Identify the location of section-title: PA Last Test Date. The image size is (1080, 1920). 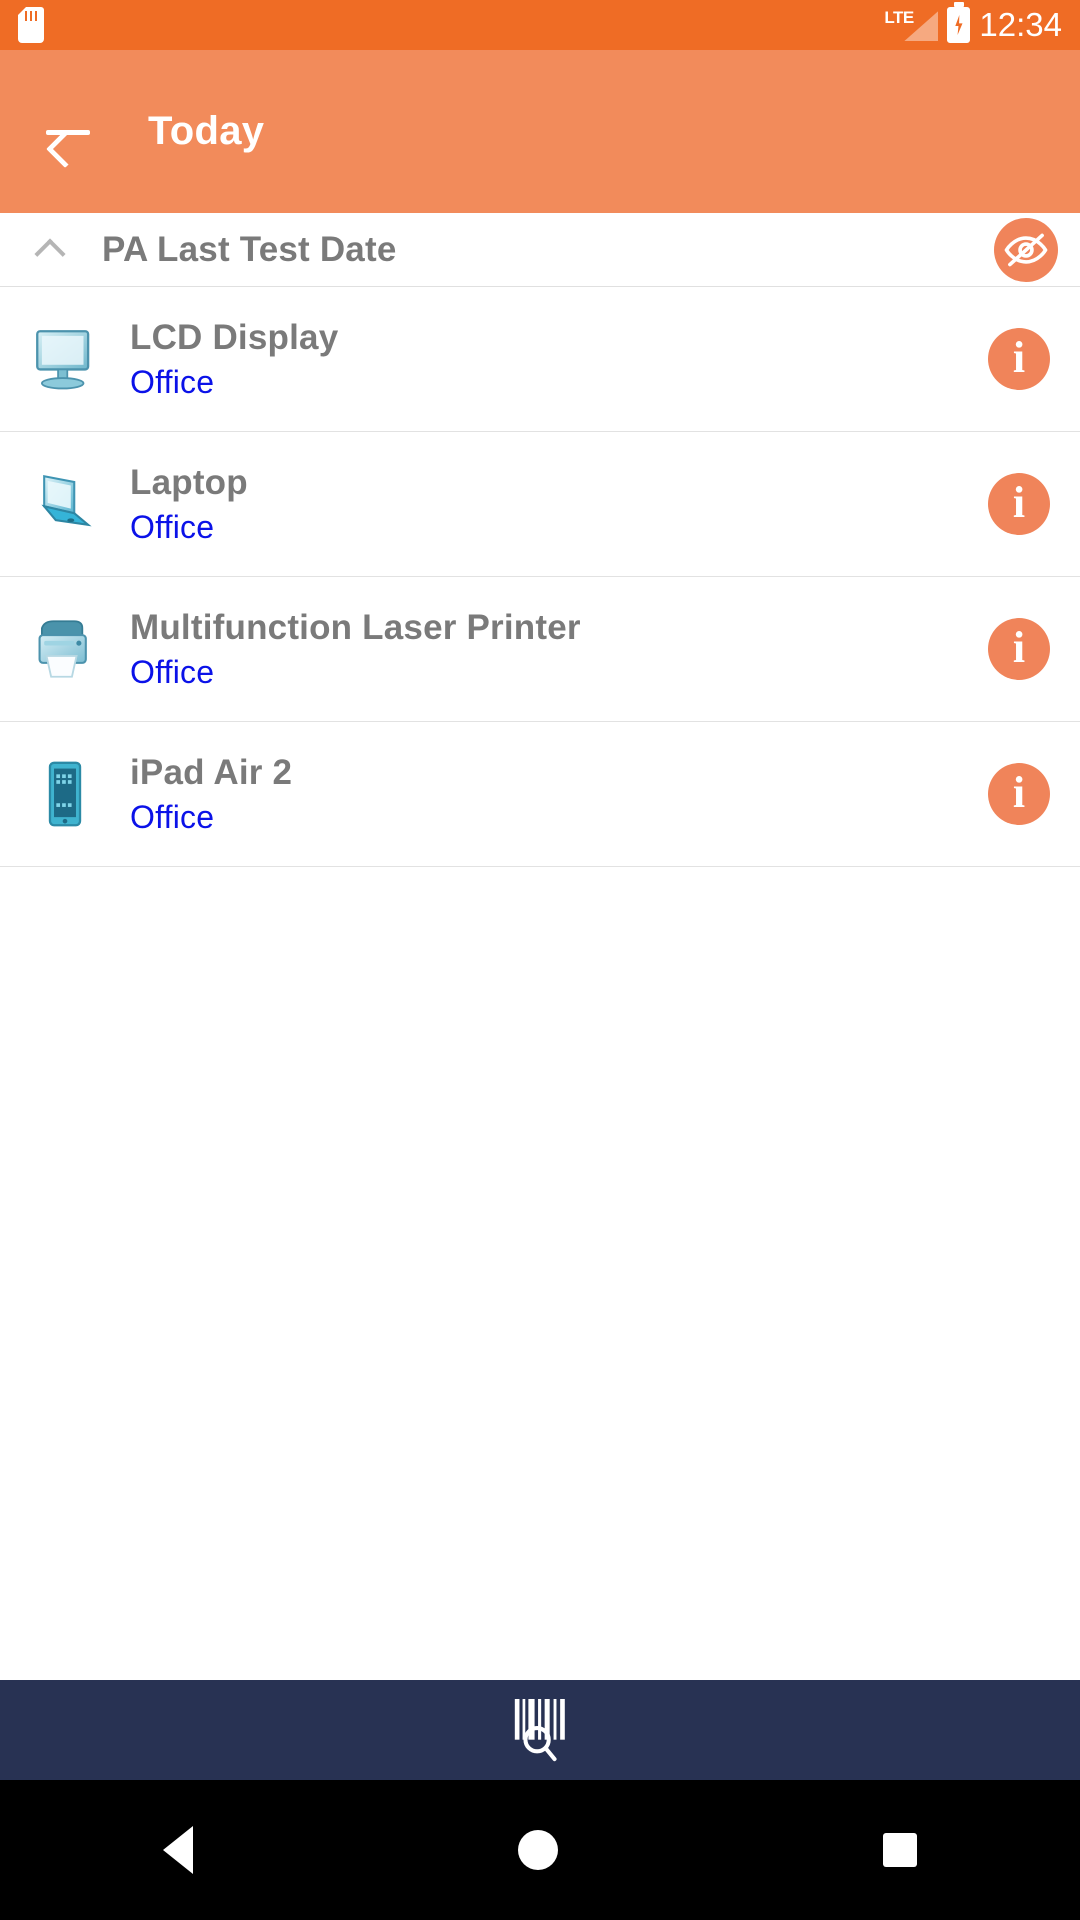
(249, 249).